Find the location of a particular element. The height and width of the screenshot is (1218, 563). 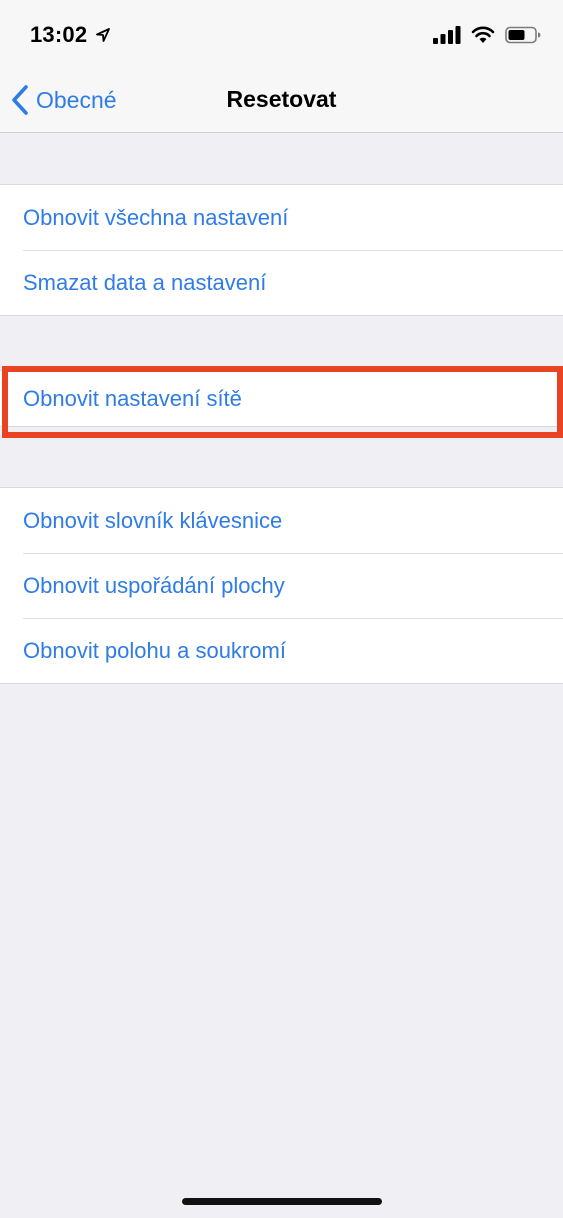

navigation-bar: Obecné Resetovat is located at coordinates (281, 101).